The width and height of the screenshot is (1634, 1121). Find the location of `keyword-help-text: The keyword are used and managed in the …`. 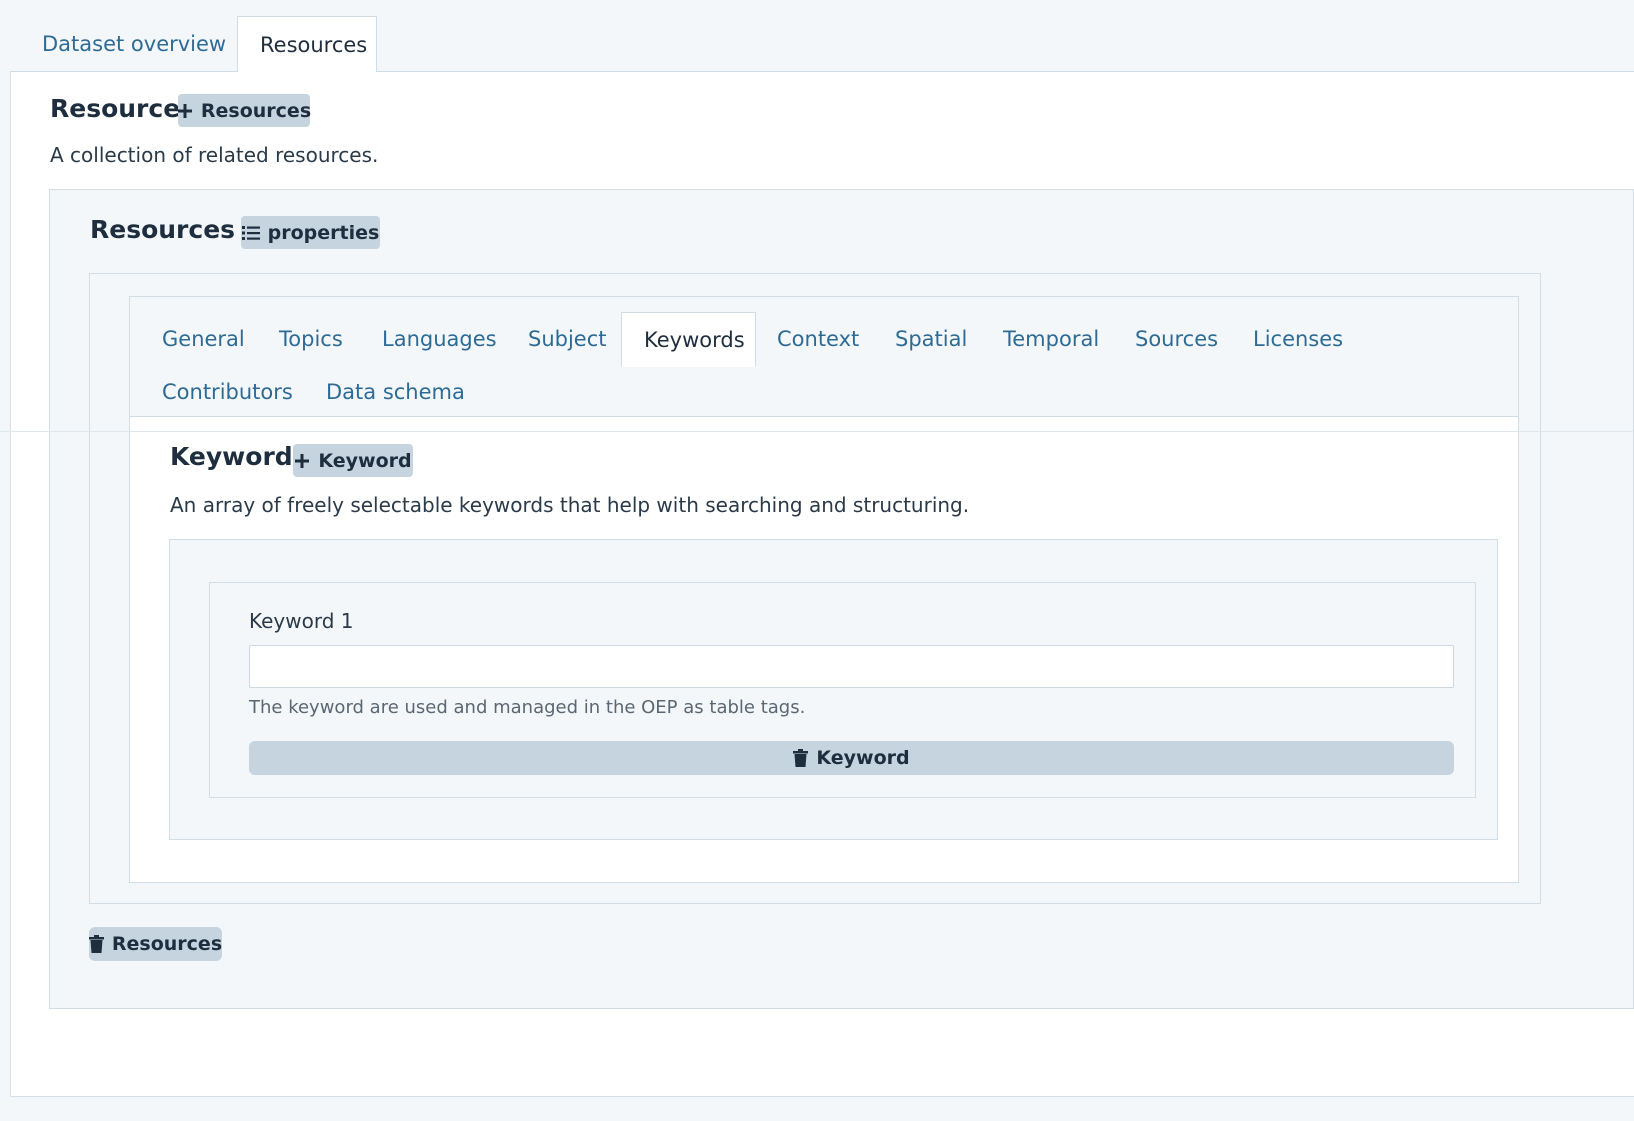

keyword-help-text: The keyword are used and managed in the … is located at coordinates (527, 707).